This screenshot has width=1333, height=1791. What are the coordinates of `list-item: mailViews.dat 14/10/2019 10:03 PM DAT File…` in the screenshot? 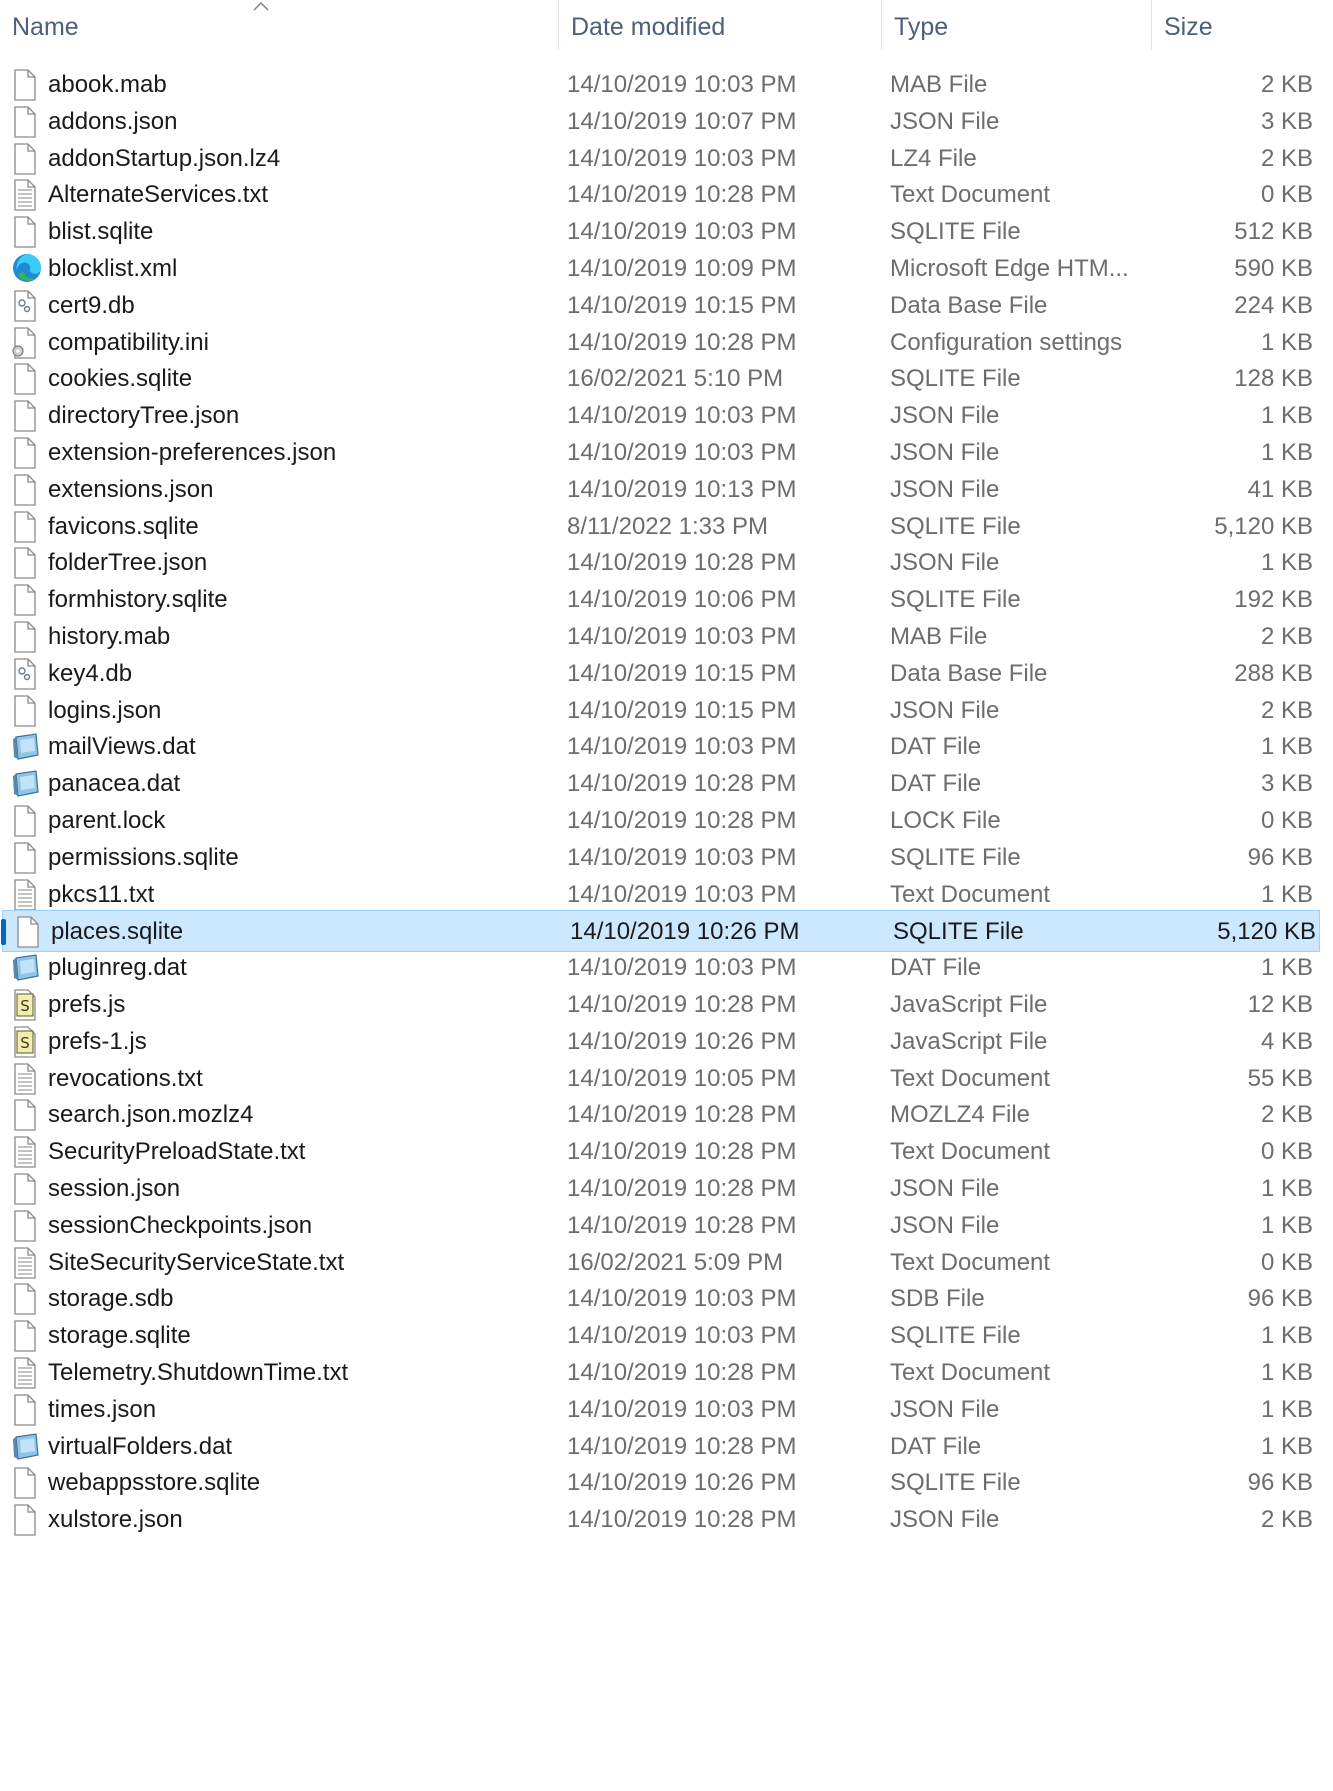 It's located at (660, 747).